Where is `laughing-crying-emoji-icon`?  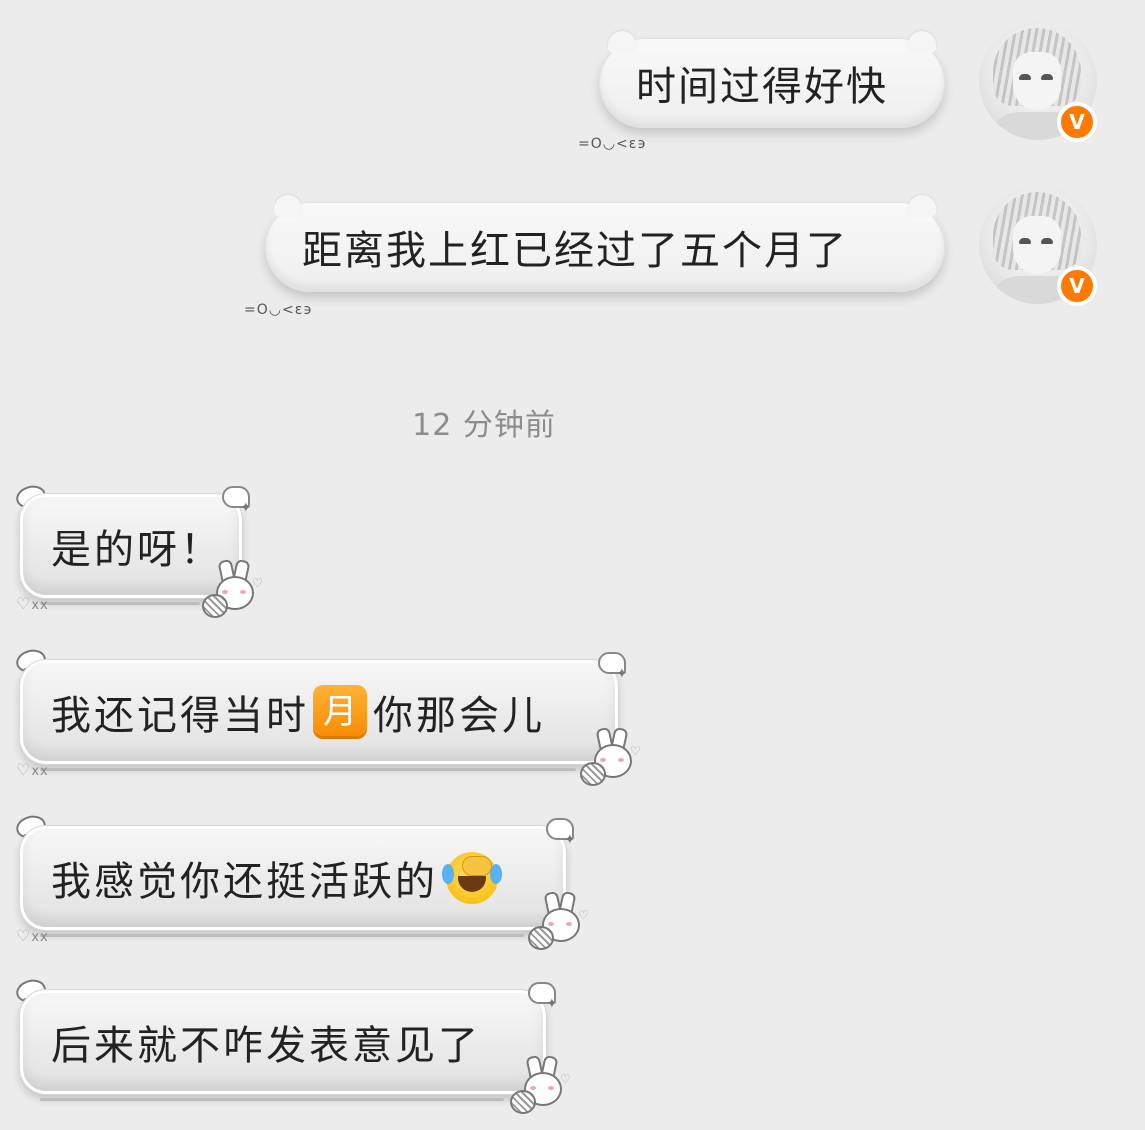
laughing-crying-emoji-icon is located at coordinates (472, 878).